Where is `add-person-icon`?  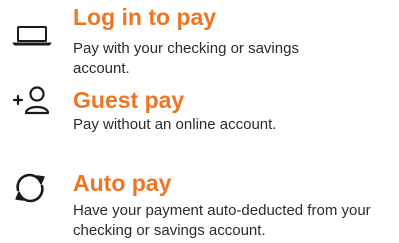 add-person-icon is located at coordinates (33, 100).